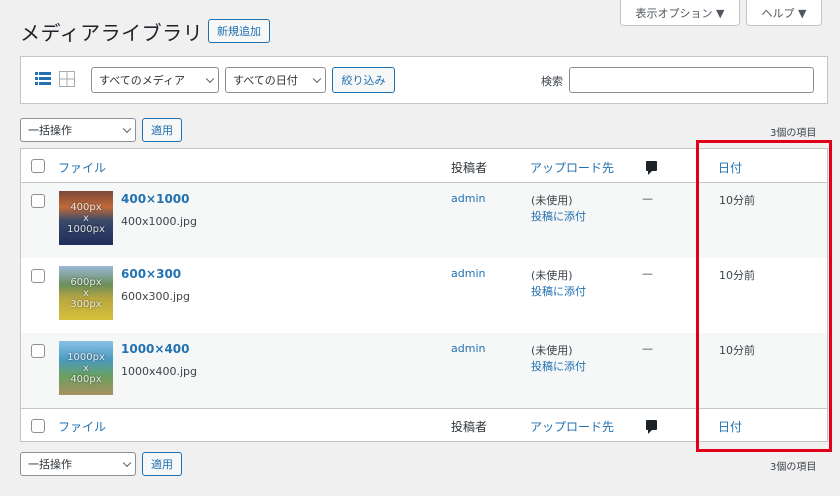  What do you see at coordinates (793, 467) in the screenshot?
I see `item-count-bottom: 3個の項目` at bounding box center [793, 467].